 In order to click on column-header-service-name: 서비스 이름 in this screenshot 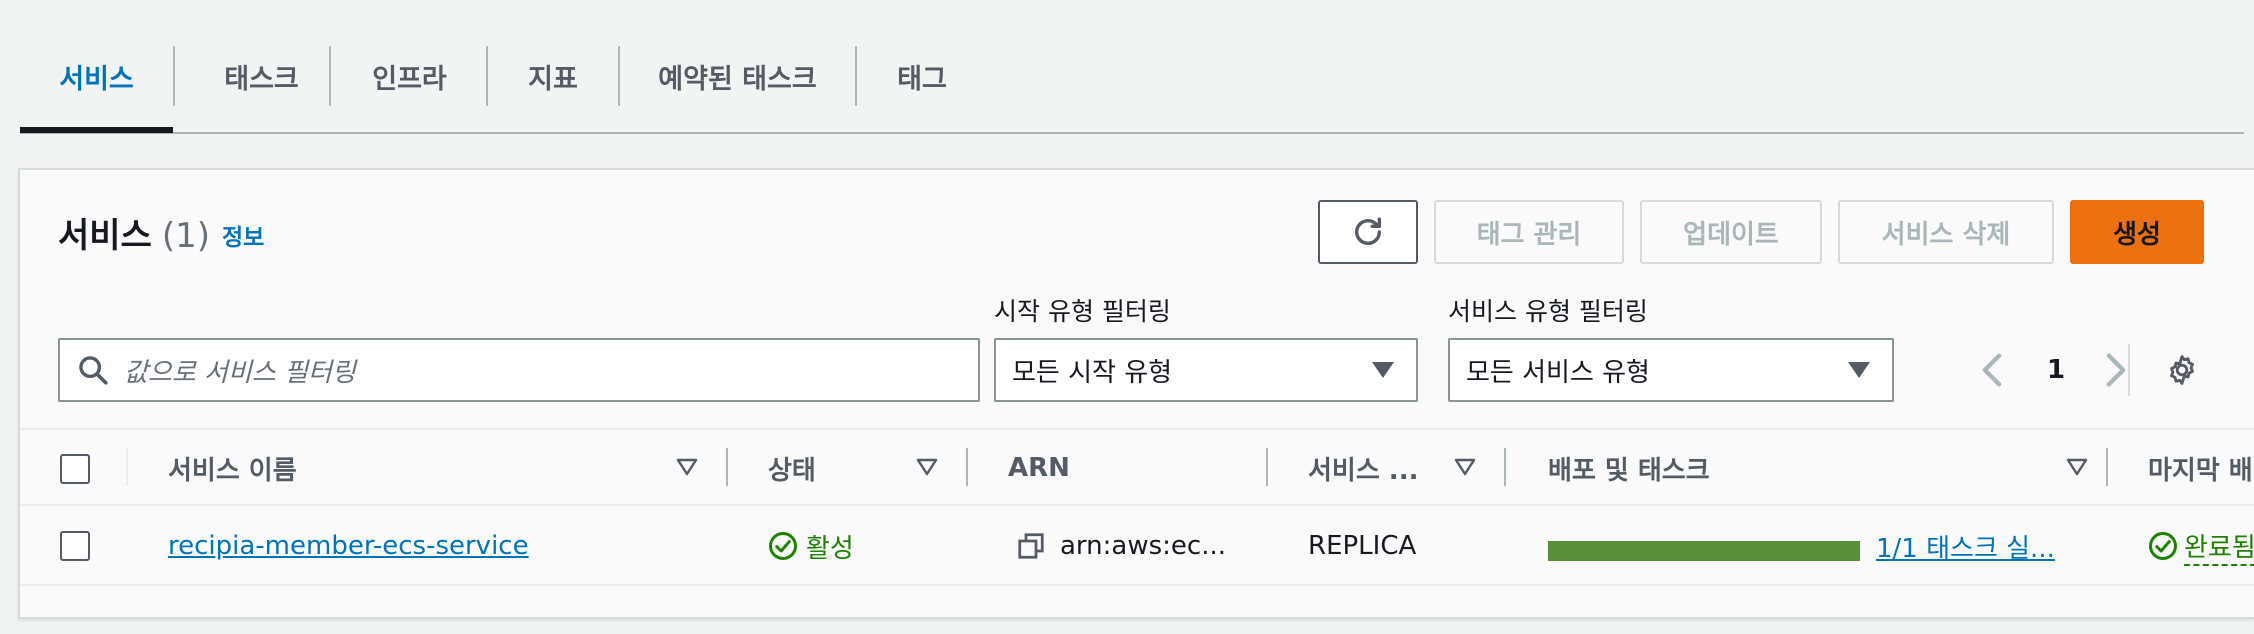, I will do `click(232, 468)`.